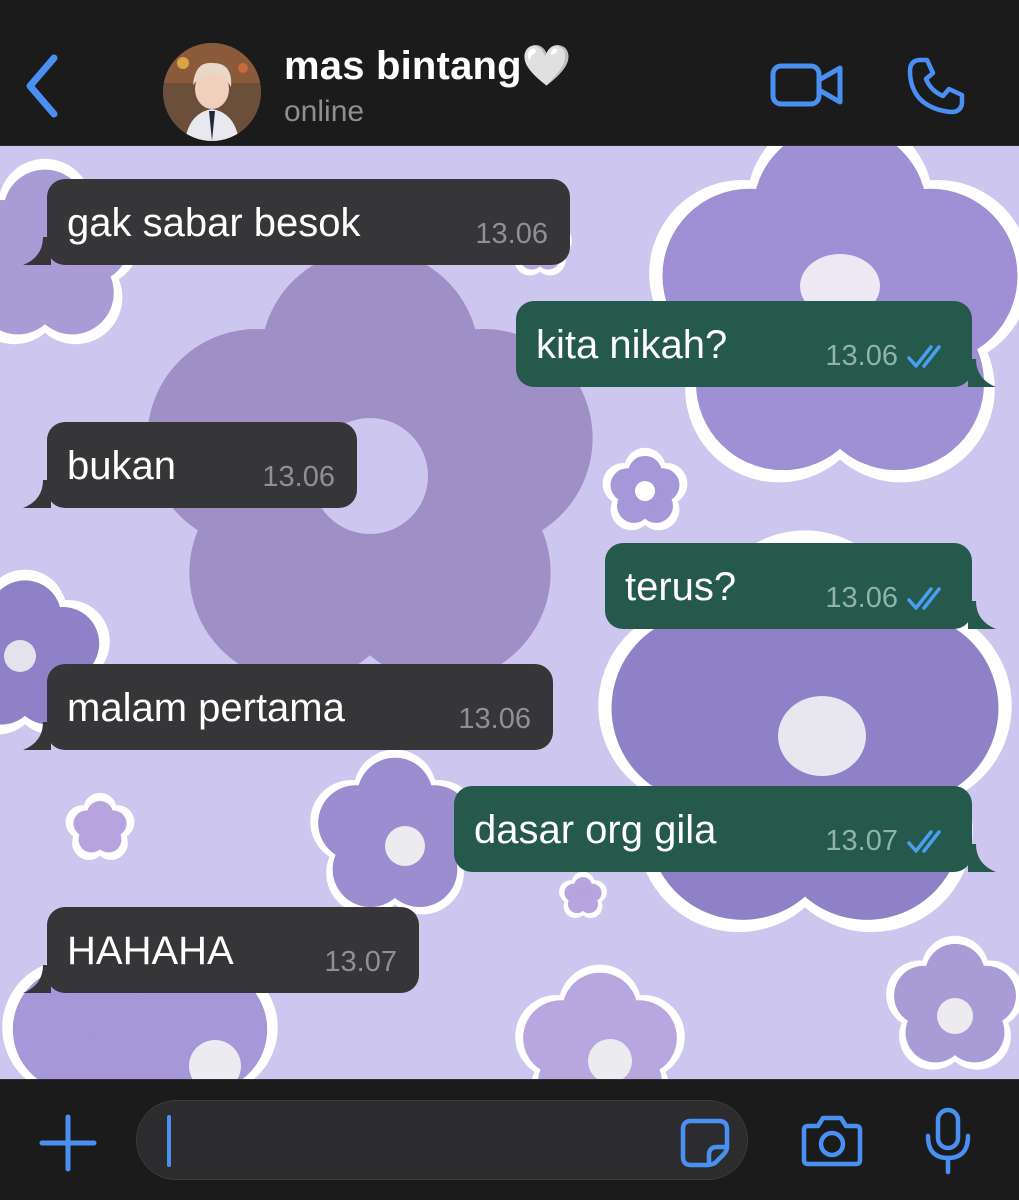 This screenshot has height=1200, width=1019. Describe the element at coordinates (190, 465) in the screenshot. I see `message-bubble-incoming: bukan 13.06` at that location.